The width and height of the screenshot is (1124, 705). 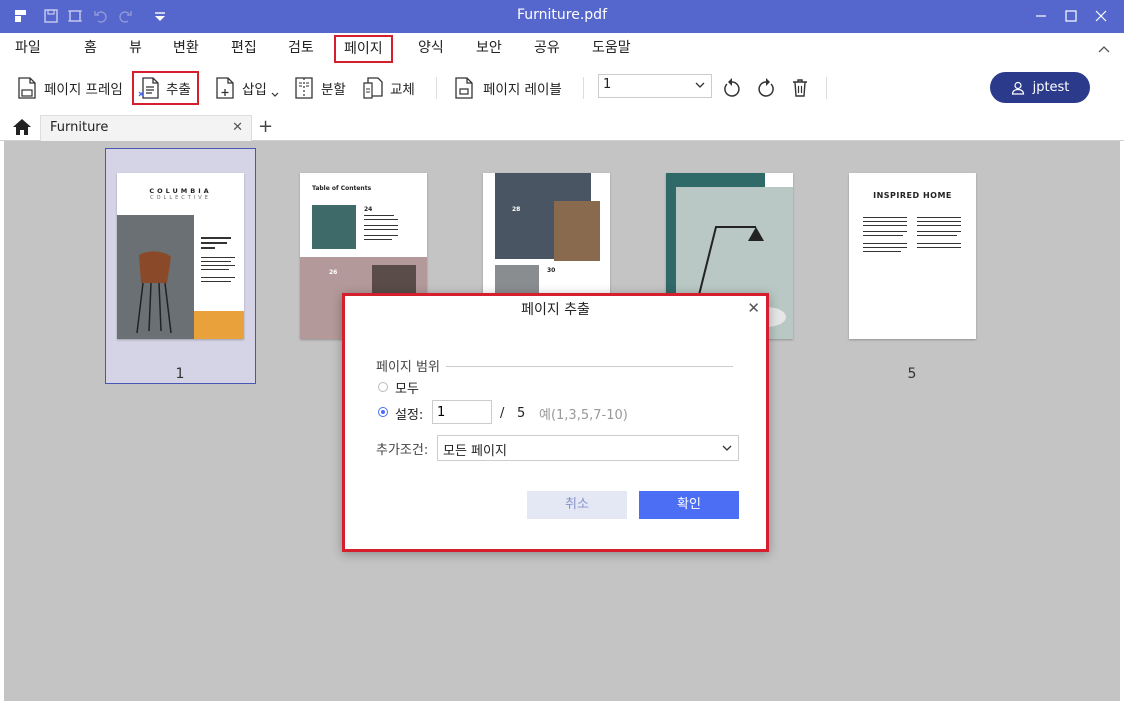 I want to click on page-range-label: 페이지 범위, so click(x=408, y=367).